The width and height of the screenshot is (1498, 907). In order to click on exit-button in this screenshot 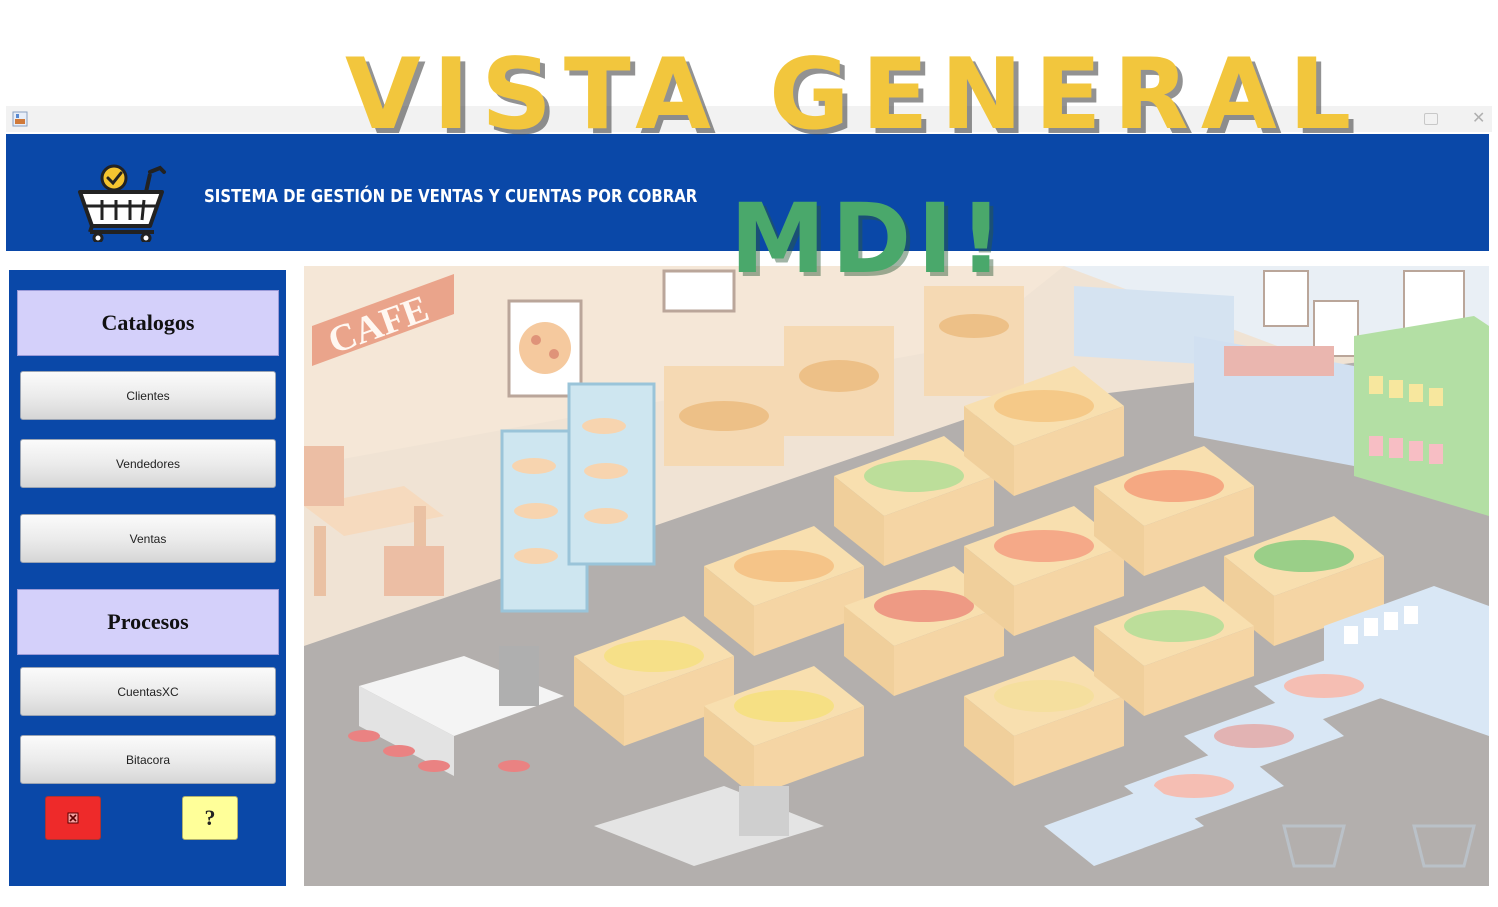, I will do `click(73, 818)`.